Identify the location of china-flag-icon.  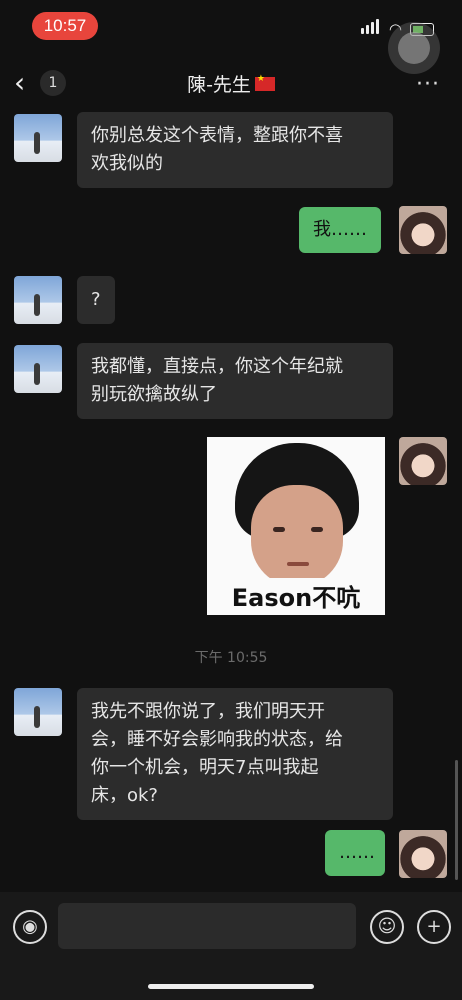
(264, 82).